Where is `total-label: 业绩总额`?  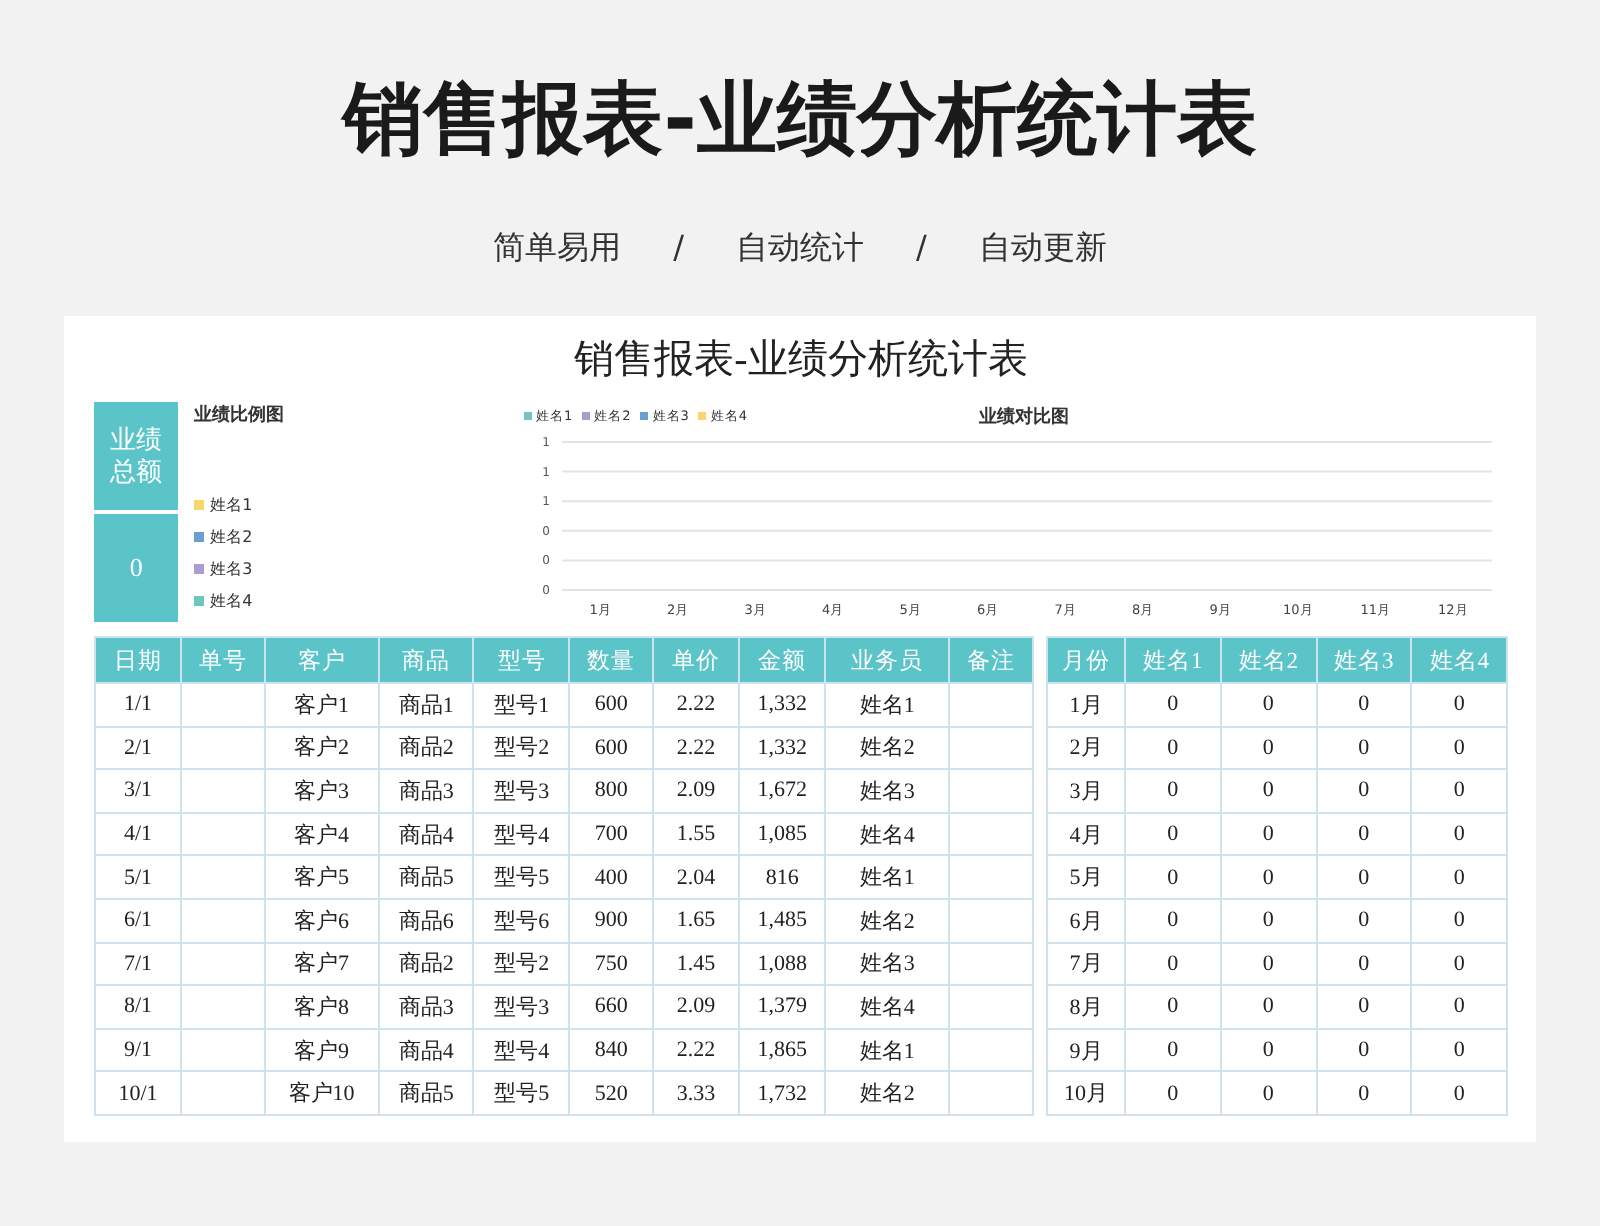 total-label: 业绩总额 is located at coordinates (136, 456).